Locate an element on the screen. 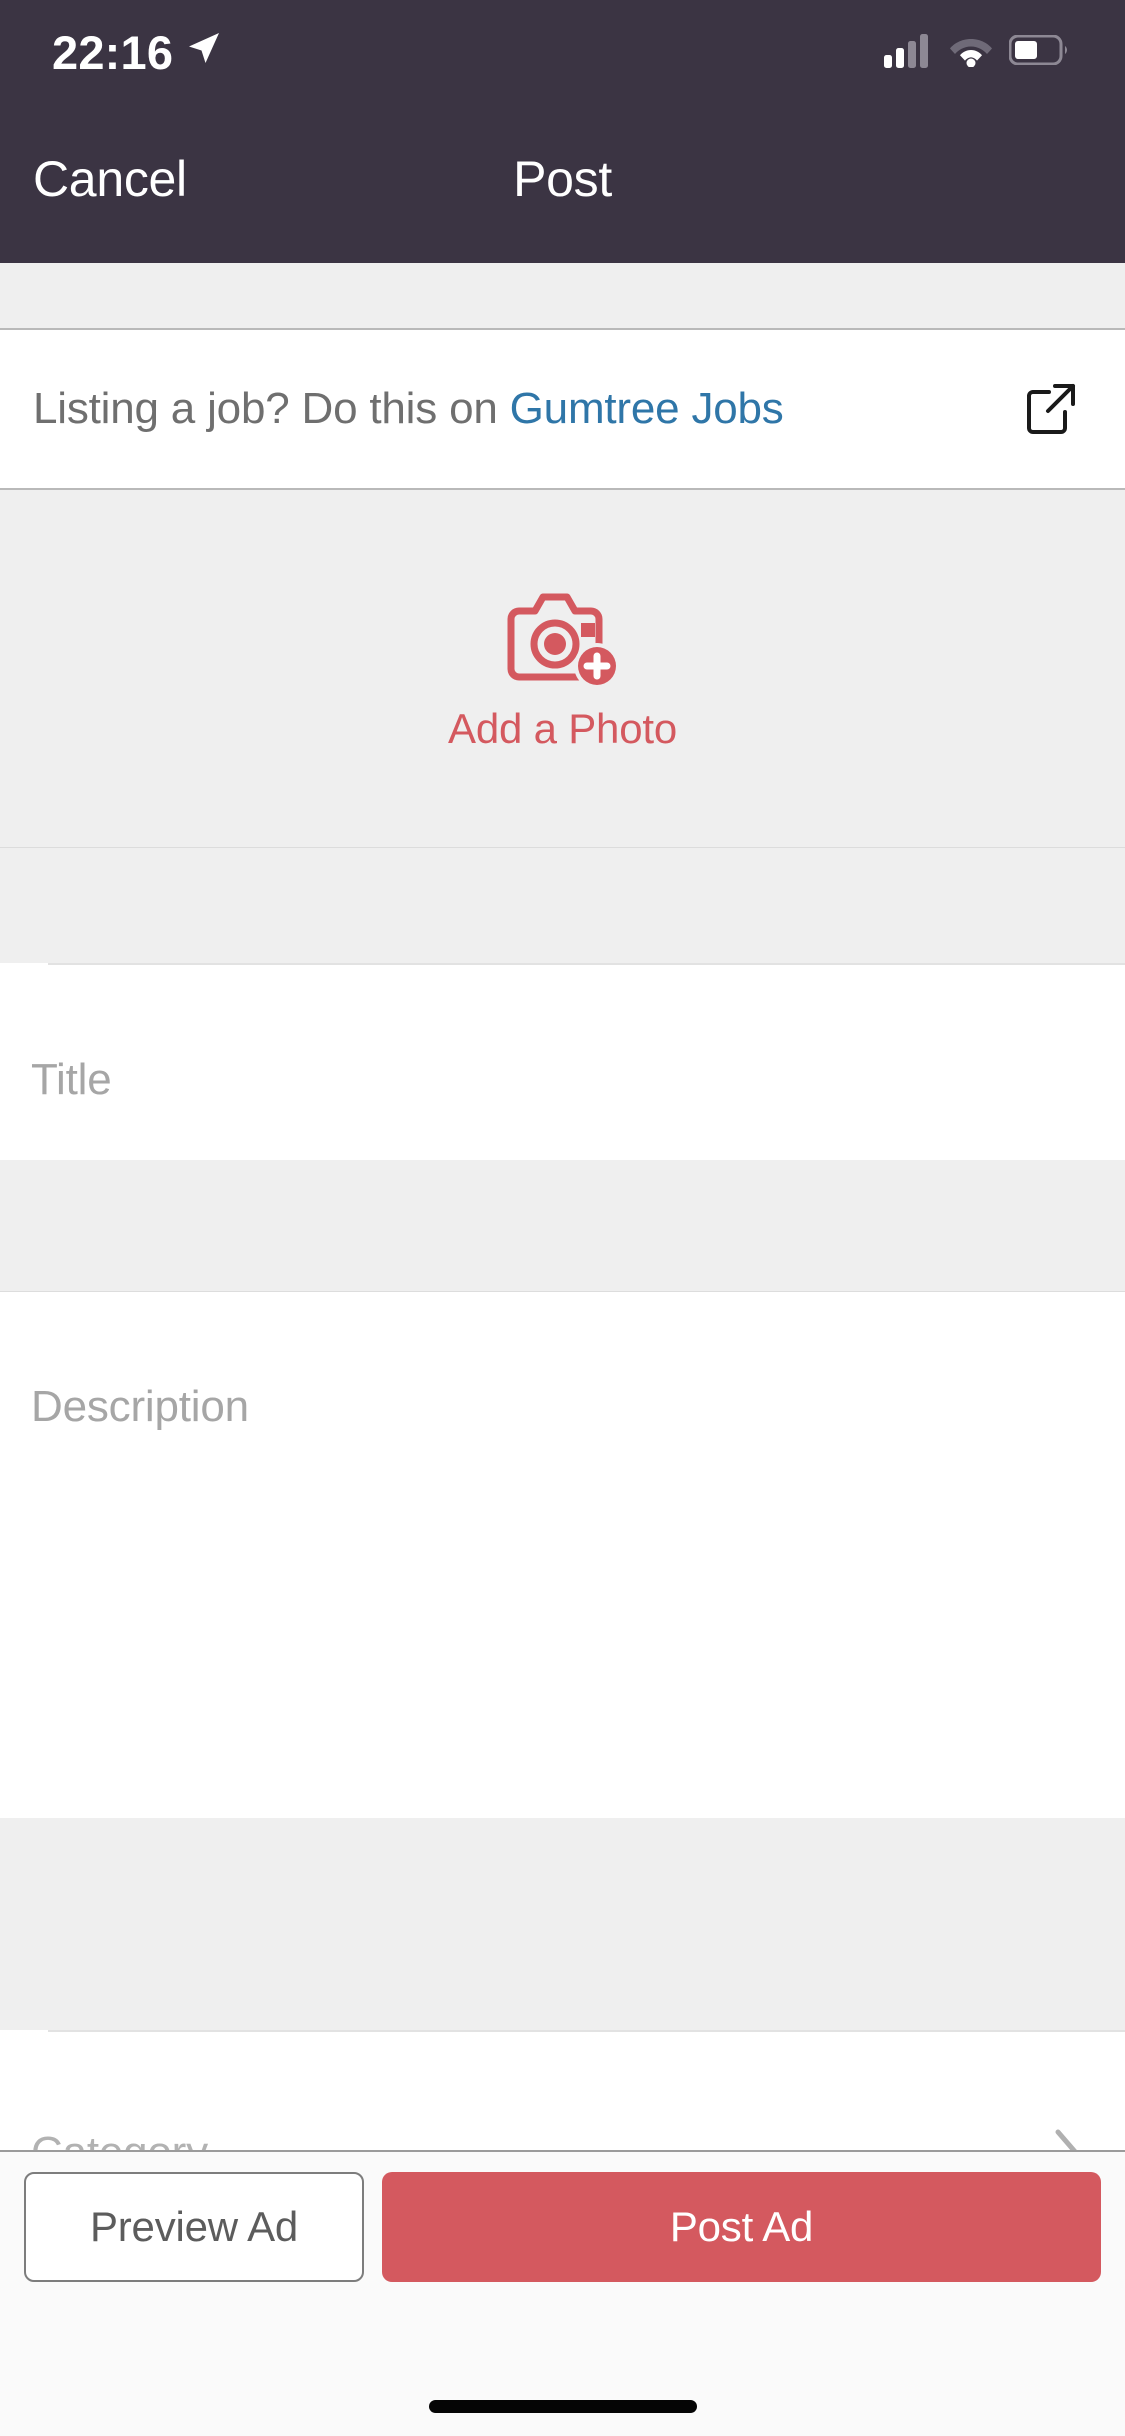 This screenshot has width=1125, height=2436. battery-icon is located at coordinates (1038, 52).